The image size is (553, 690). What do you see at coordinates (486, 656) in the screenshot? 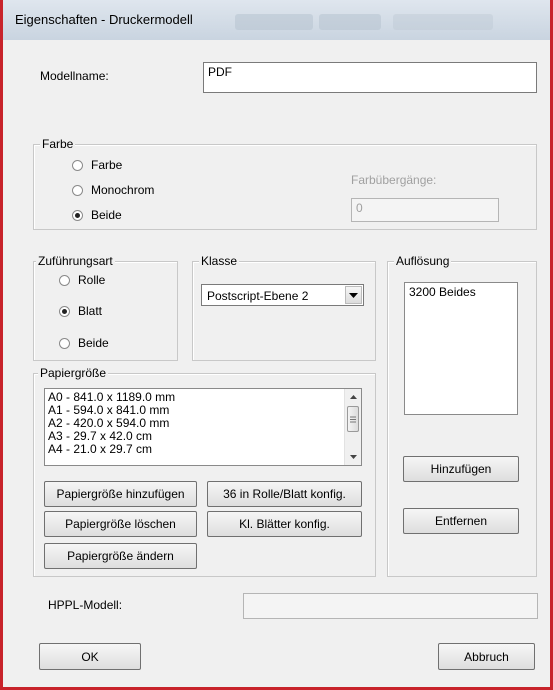
I see `abbruch-button: Abbruch` at bounding box center [486, 656].